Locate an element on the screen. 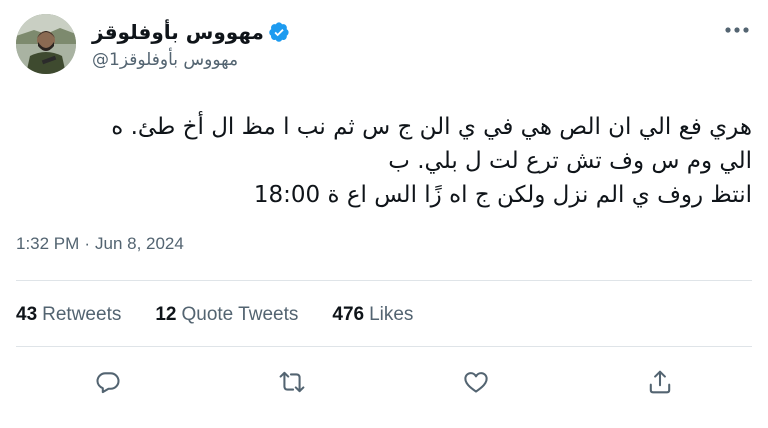 The width and height of the screenshot is (768, 428). tweet-time: 1:32 PM is located at coordinates (48, 243).